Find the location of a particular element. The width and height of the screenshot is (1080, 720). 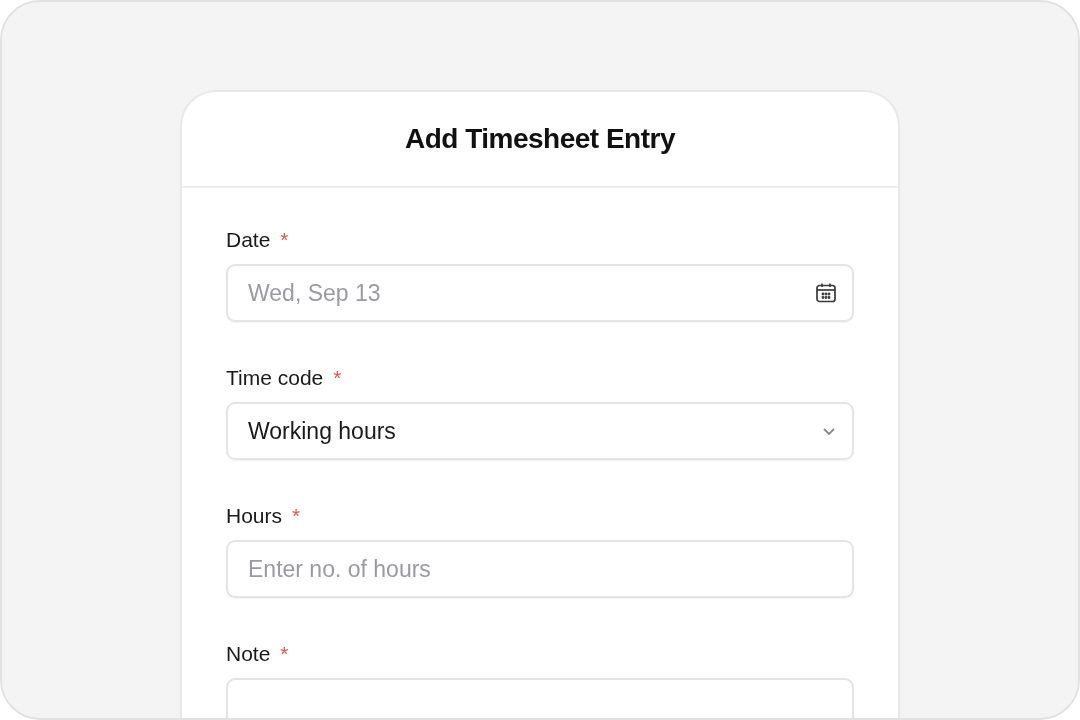

field-label: Date is located at coordinates (248, 240).